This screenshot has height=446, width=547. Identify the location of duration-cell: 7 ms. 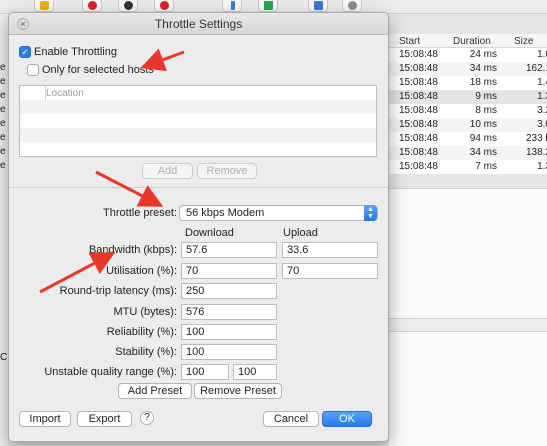
(486, 166).